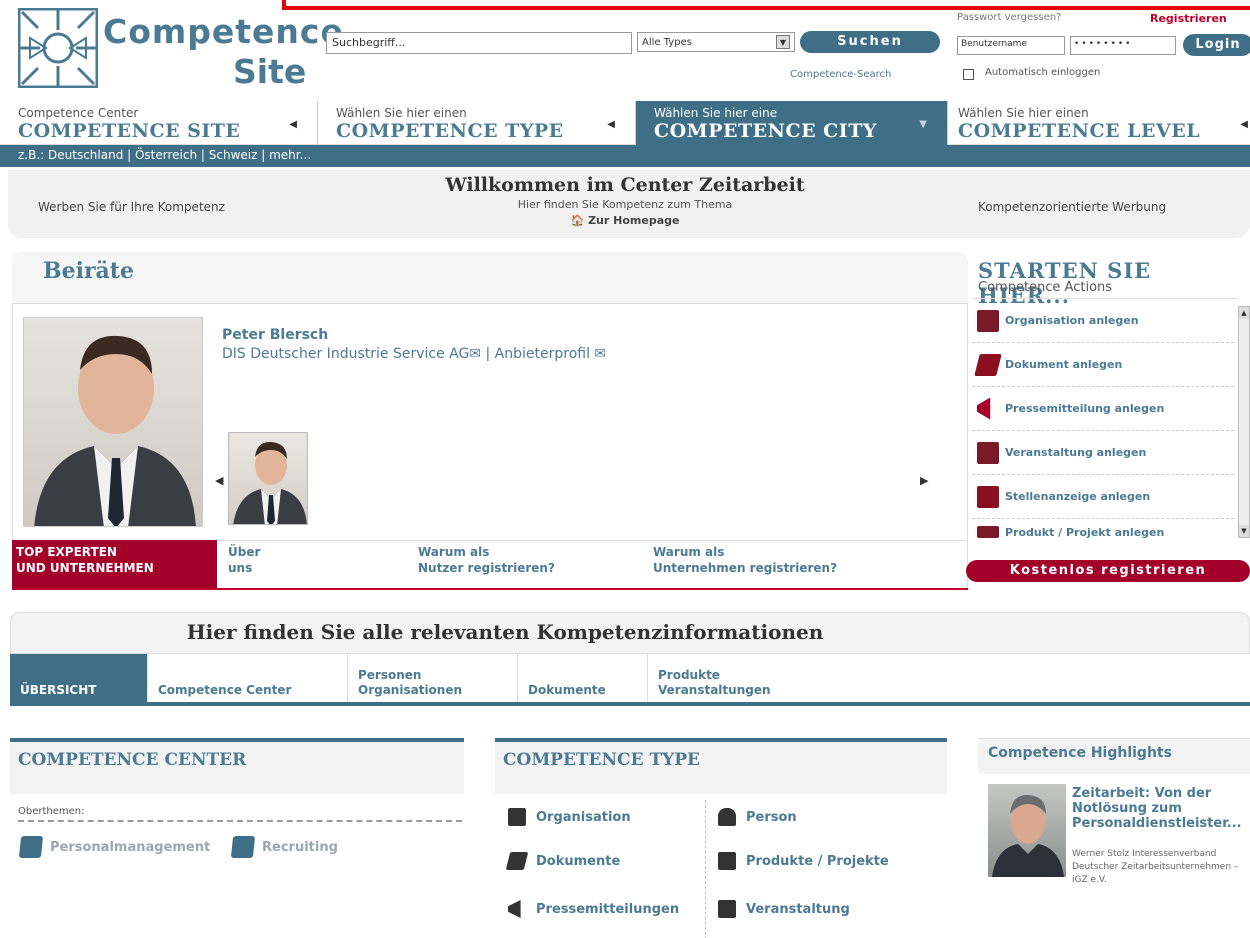 Image resolution: width=1250 pixels, height=938 pixels. What do you see at coordinates (225, 690) in the screenshot?
I see `tab-line: Competence Center` at bounding box center [225, 690].